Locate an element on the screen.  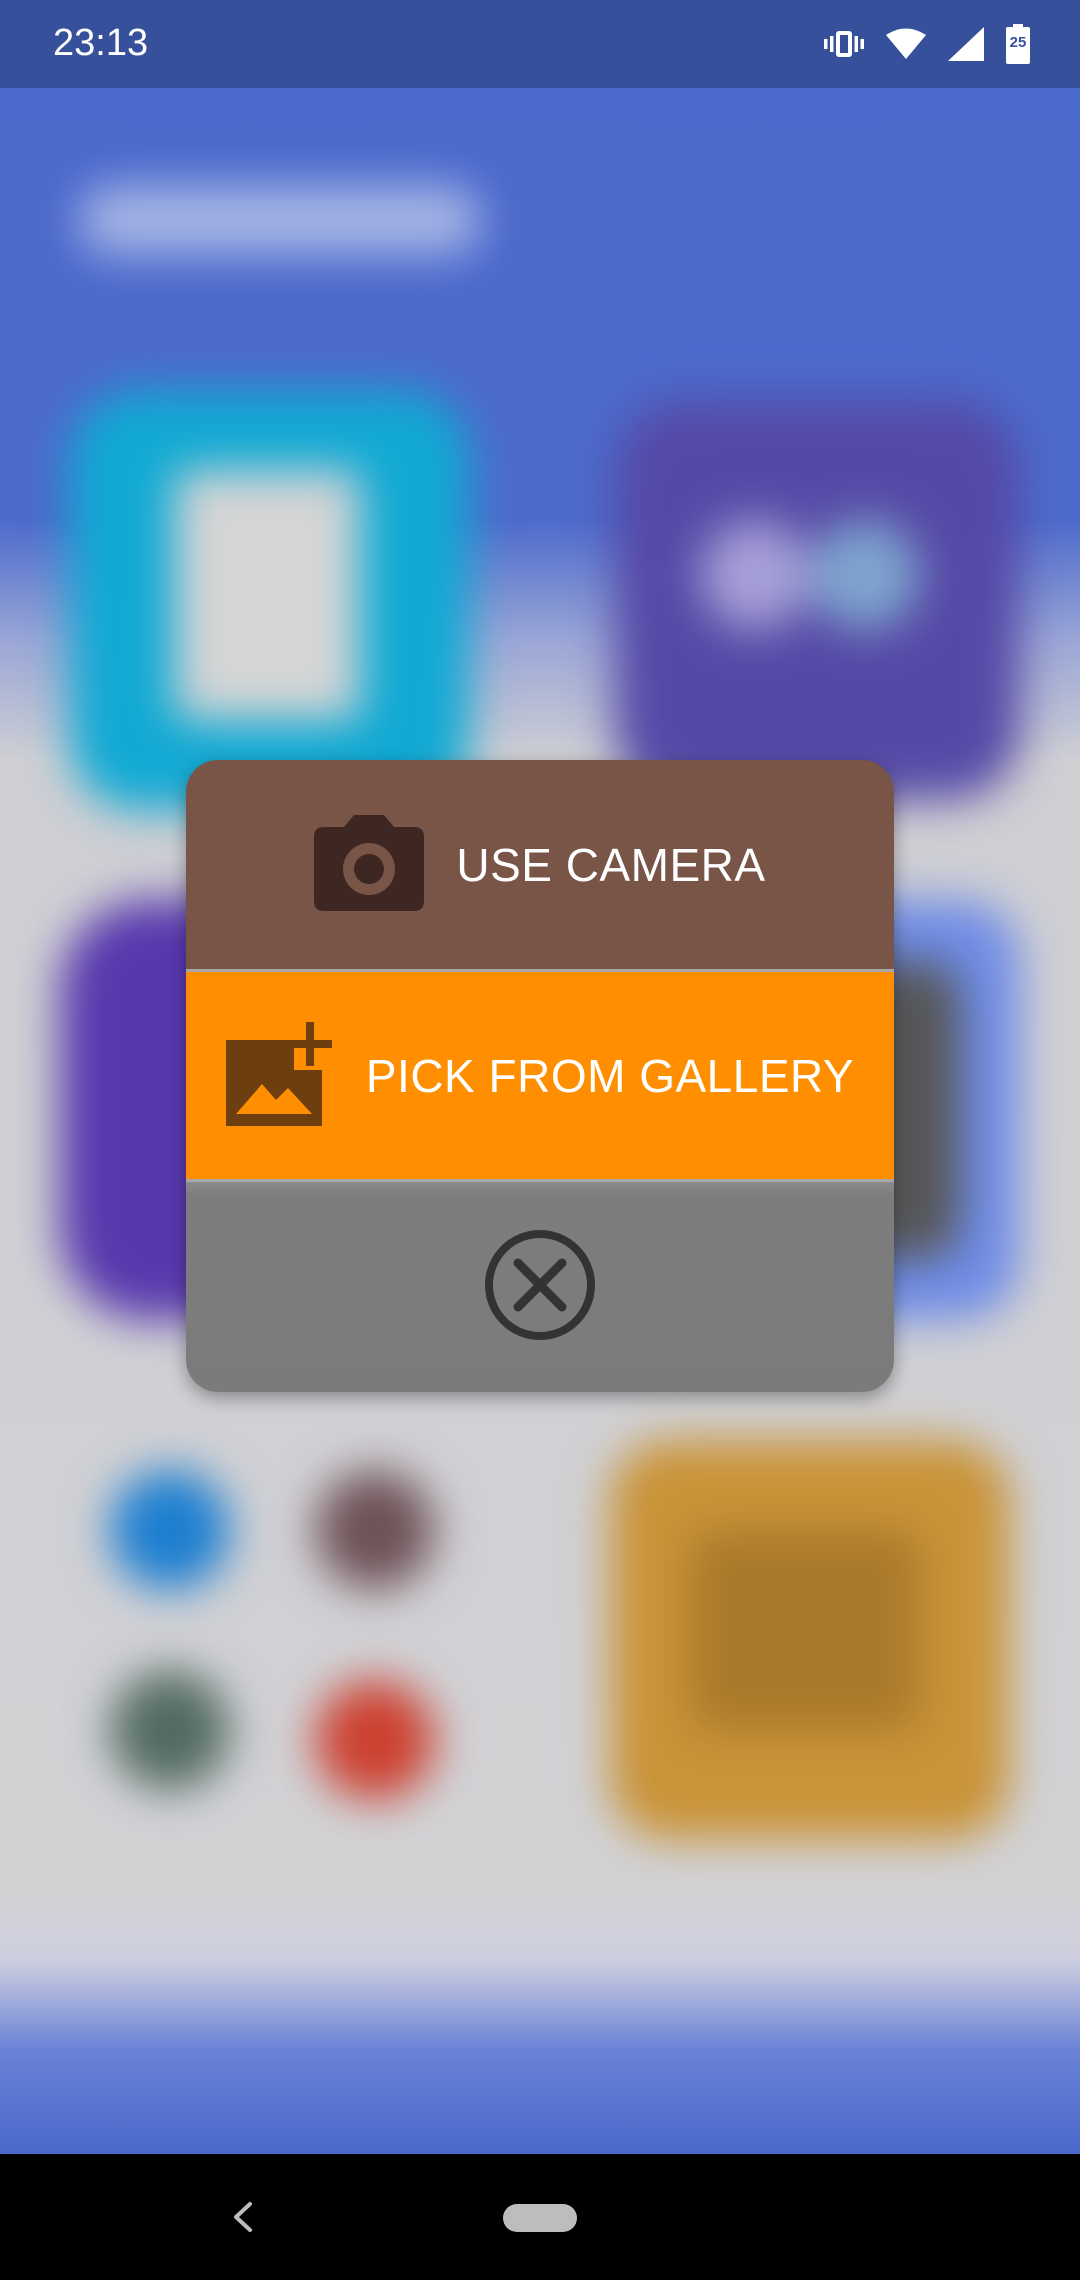
pick-from-gallery-label: PICK FROM GALLERY is located at coordinates (610, 1076).